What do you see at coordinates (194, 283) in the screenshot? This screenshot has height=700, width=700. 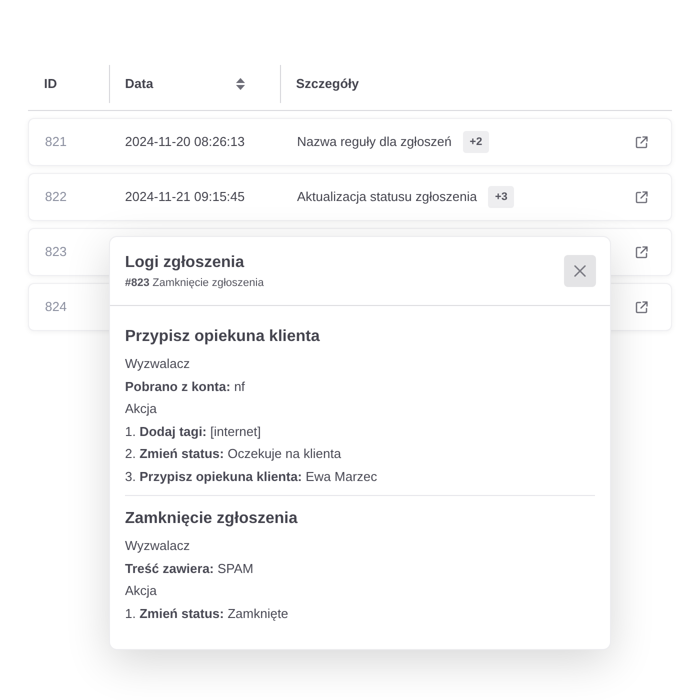 I see `dialog-subtitle: #823 Zamknięcie zgłoszenia` at bounding box center [194, 283].